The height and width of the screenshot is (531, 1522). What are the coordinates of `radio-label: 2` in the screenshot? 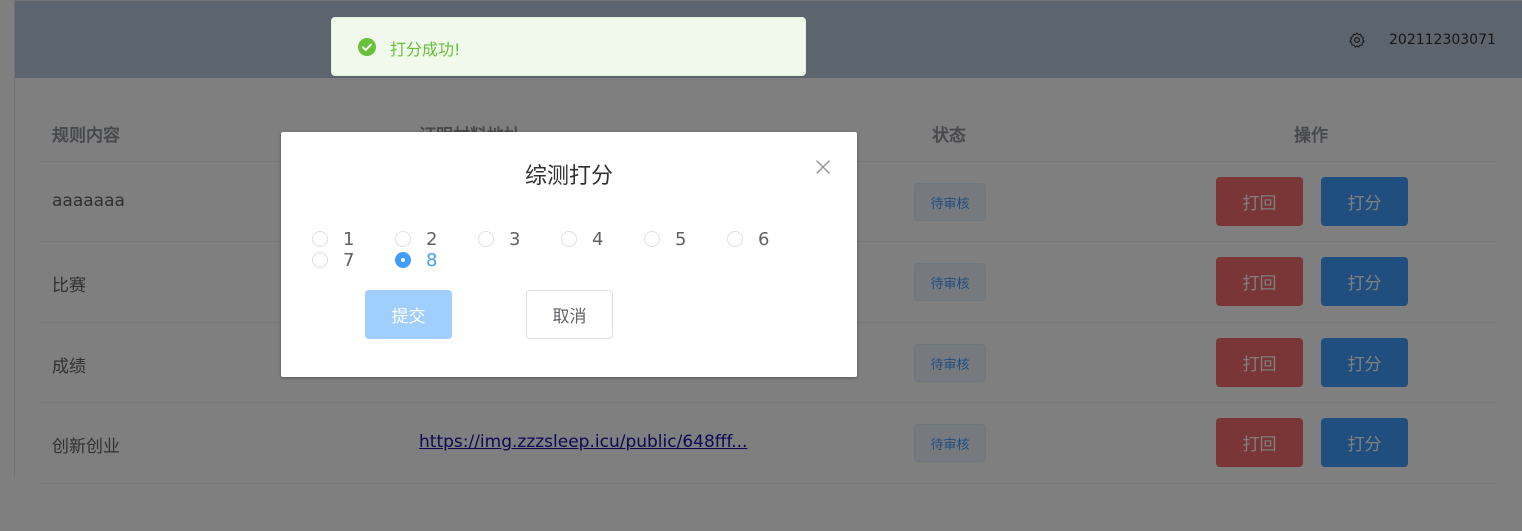 It's located at (432, 239).